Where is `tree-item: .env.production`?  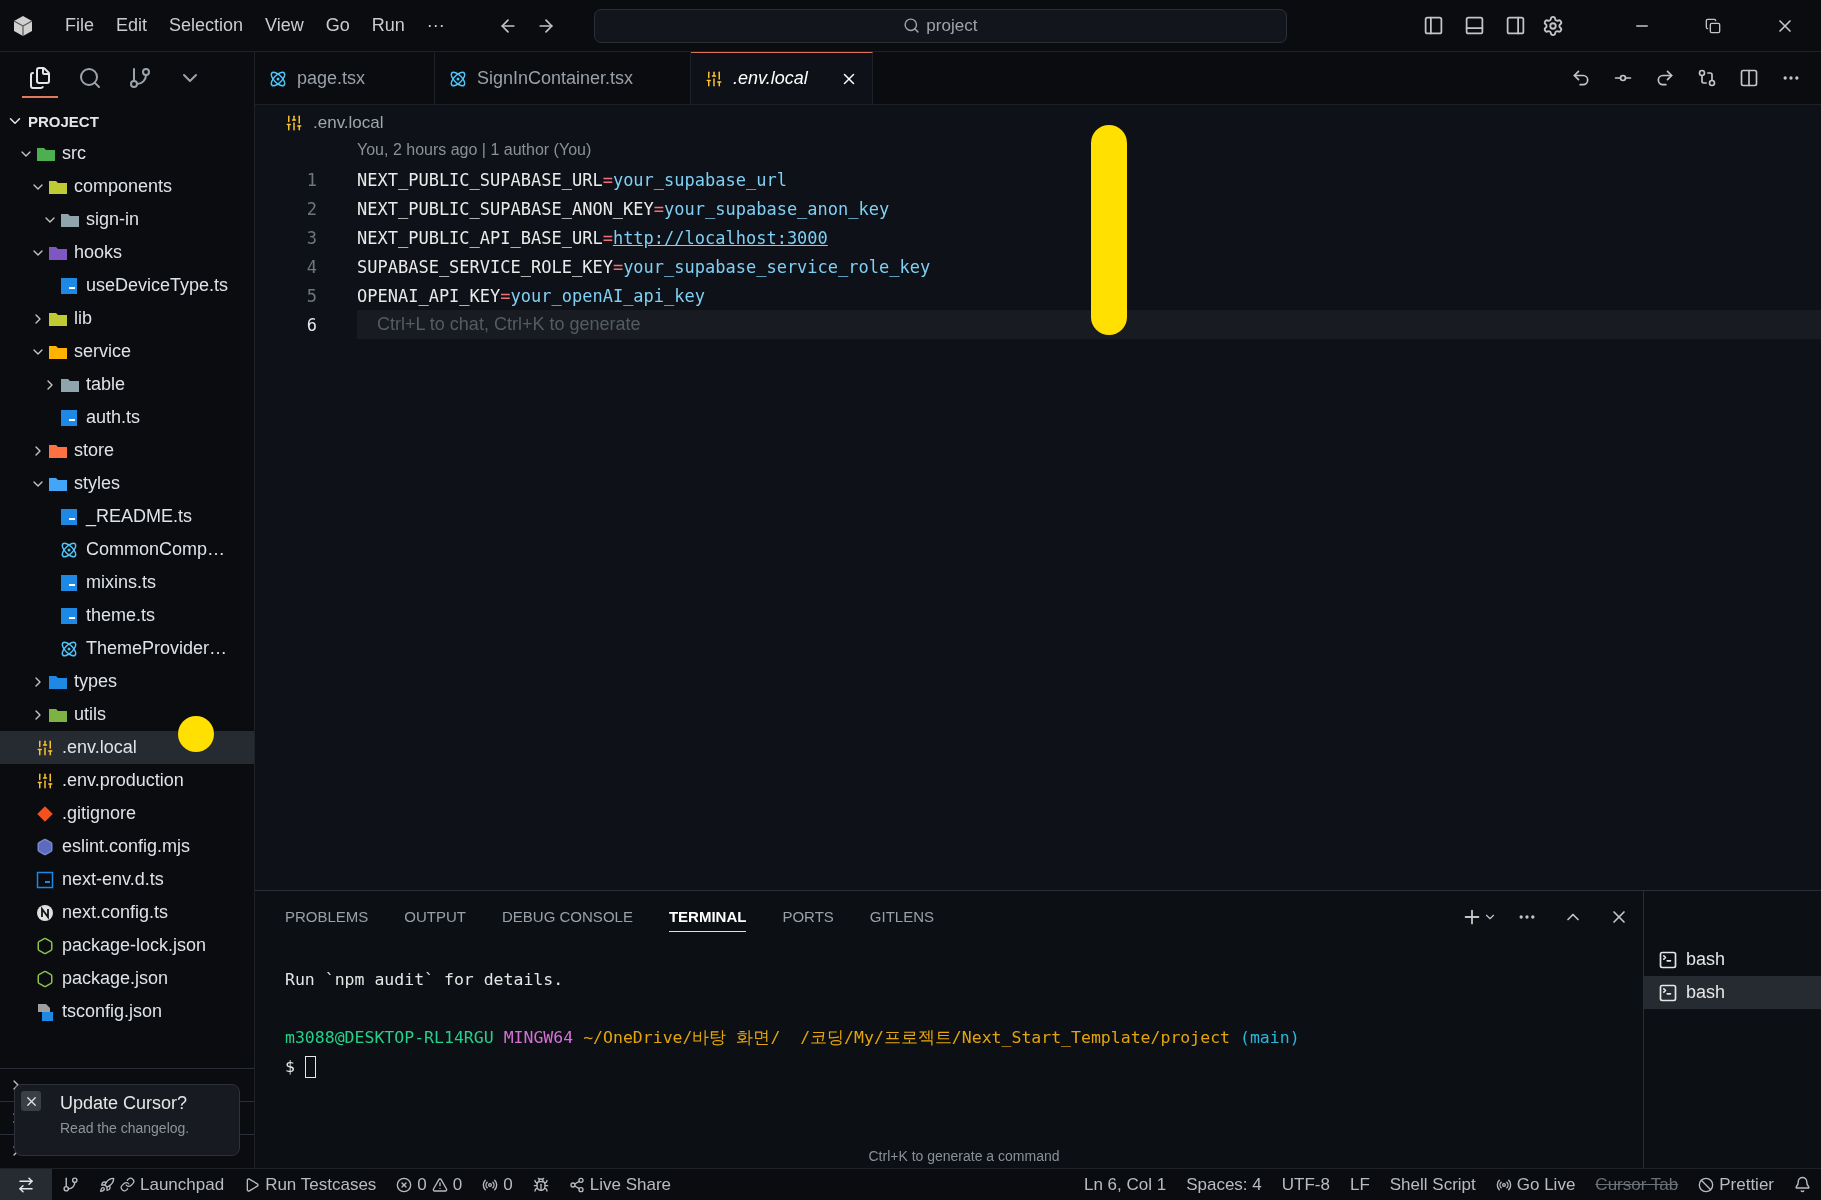
tree-item: .env.production is located at coordinates (127, 780).